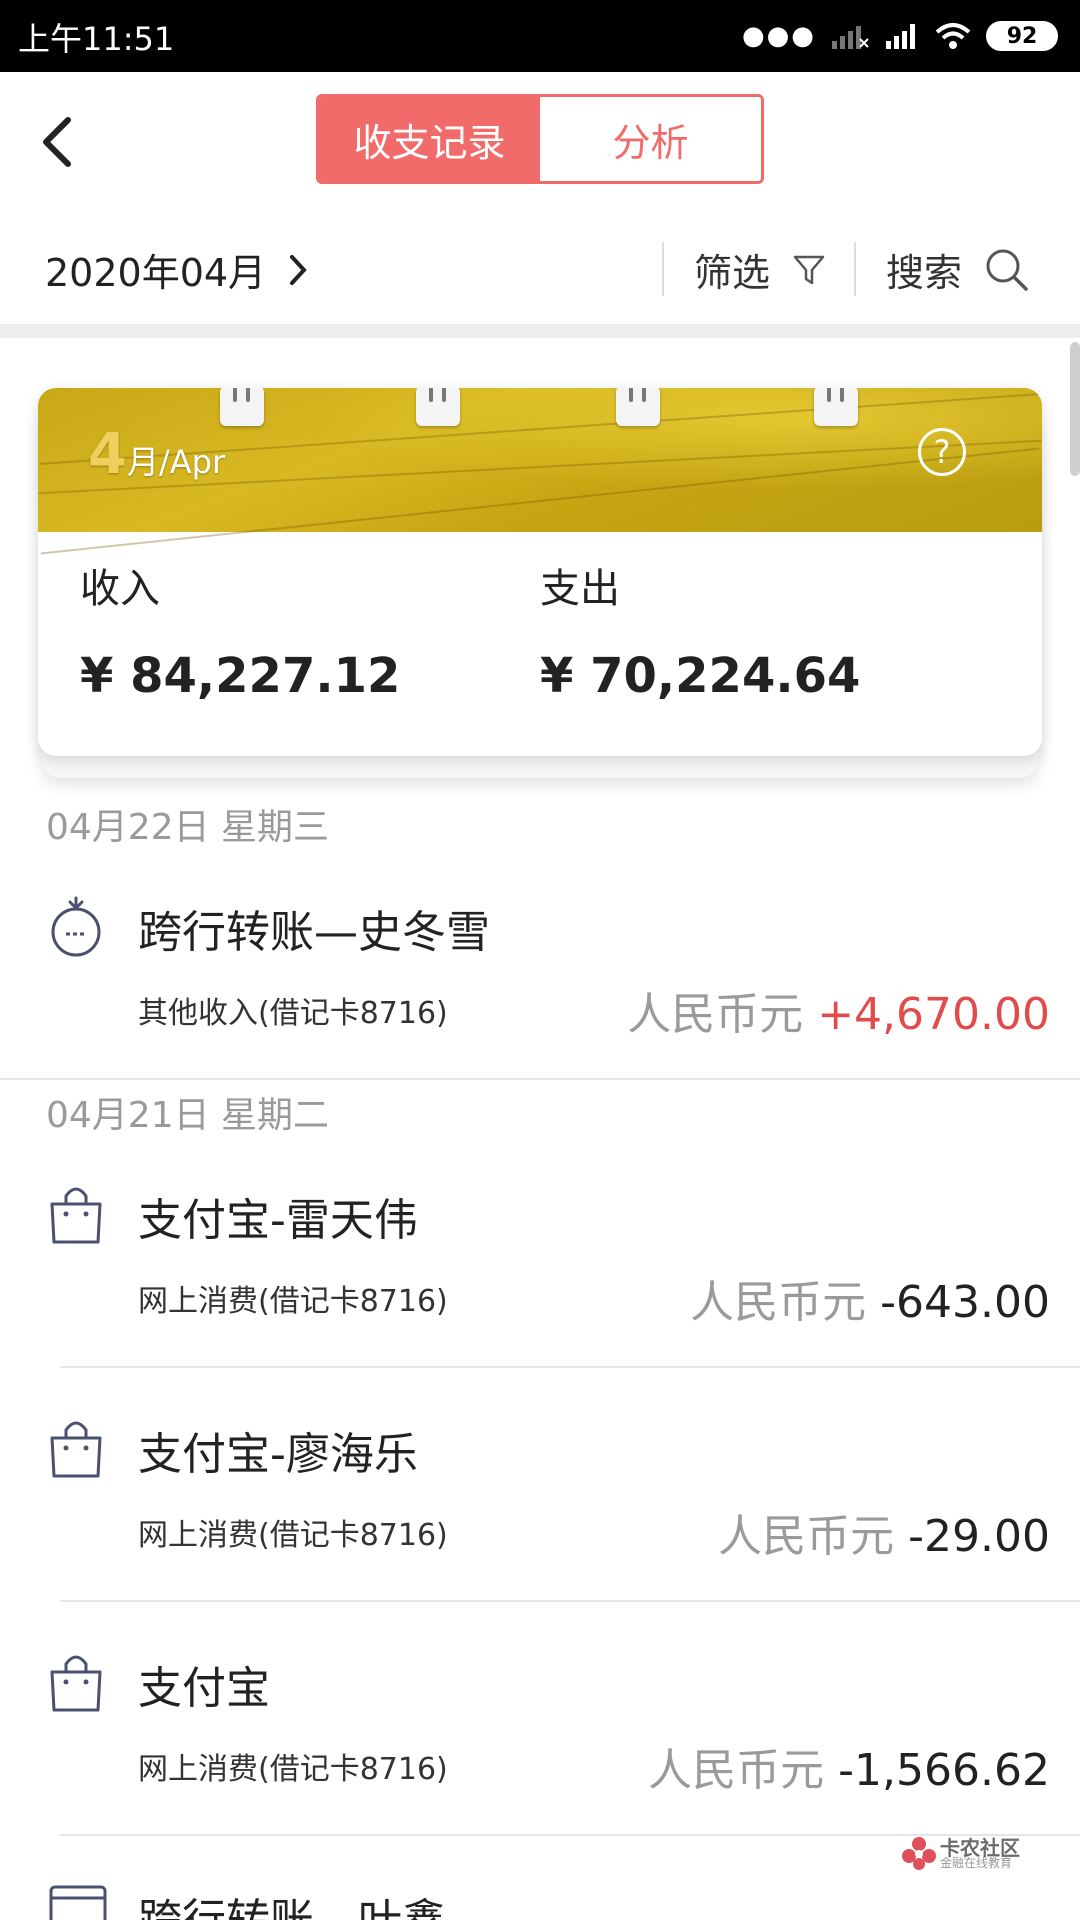 The width and height of the screenshot is (1080, 1920). Describe the element at coordinates (540, 471) in the screenshot. I see `calendar-banner: 4月/Apr ?` at that location.